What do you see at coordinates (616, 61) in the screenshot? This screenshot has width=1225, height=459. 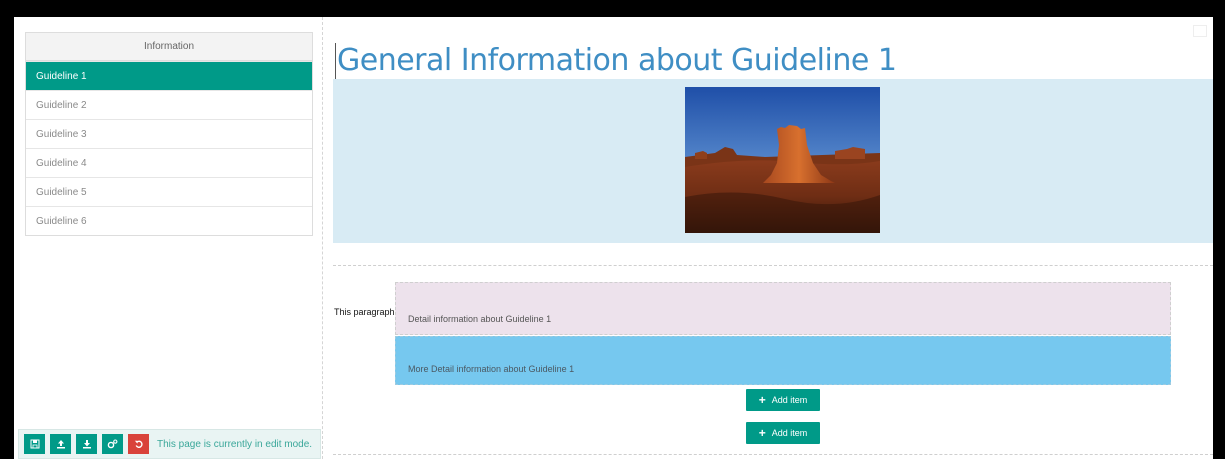 I see `page-title: General Information about Guideline 1` at bounding box center [616, 61].